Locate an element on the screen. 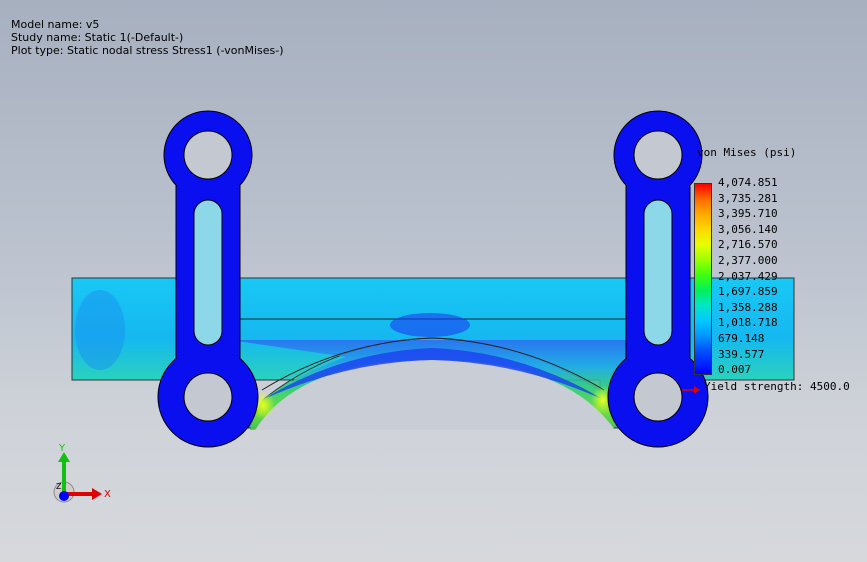 The width and height of the screenshot is (867, 562). legend-value-label: 3,735.281 is located at coordinates (748, 198).